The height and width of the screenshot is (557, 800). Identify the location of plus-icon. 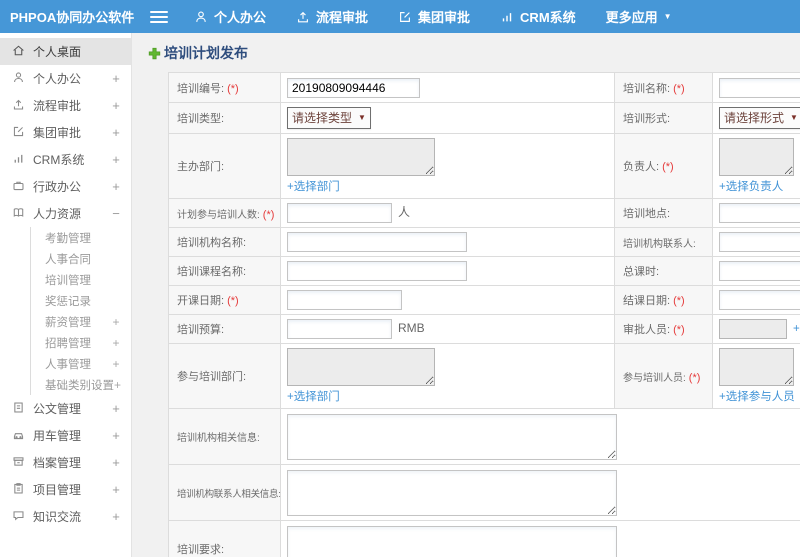
(154, 53).